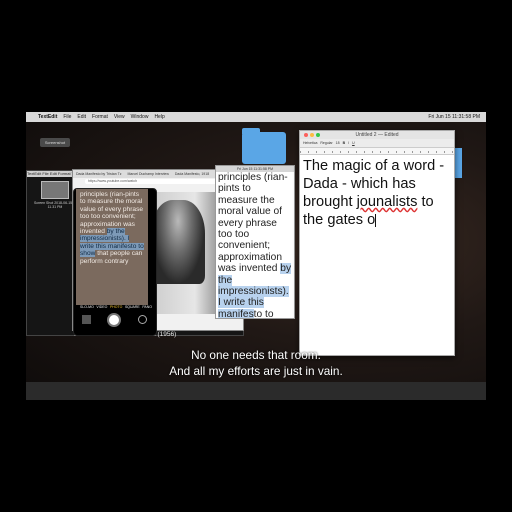 This screenshot has width=512, height=512. What do you see at coordinates (147, 174) in the screenshot?
I see `browser-tab: Marcel Duchamp Interview` at bounding box center [147, 174].